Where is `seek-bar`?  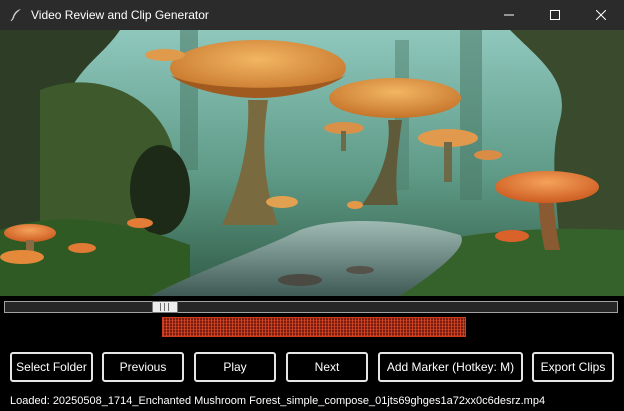
seek-bar is located at coordinates (311, 307).